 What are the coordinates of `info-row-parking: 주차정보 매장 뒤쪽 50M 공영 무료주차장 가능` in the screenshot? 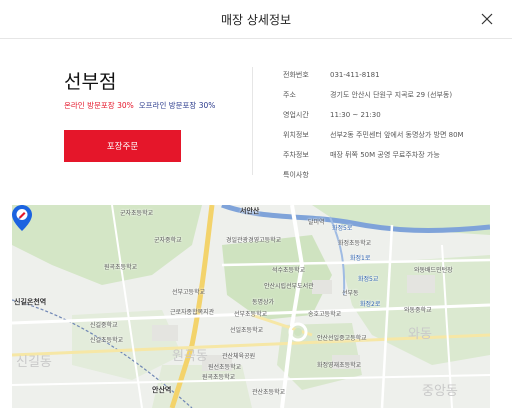 It's located at (373, 155).